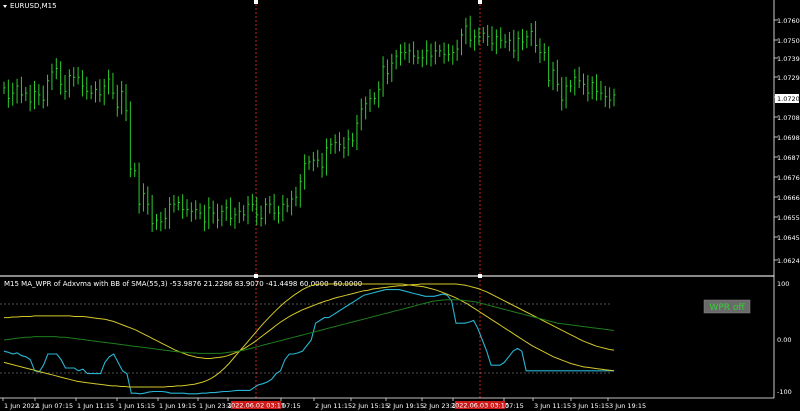 The image size is (800, 411). Describe the element at coordinates (788, 21) in the screenshot. I see `price-axis-label: 1.07605` at that location.